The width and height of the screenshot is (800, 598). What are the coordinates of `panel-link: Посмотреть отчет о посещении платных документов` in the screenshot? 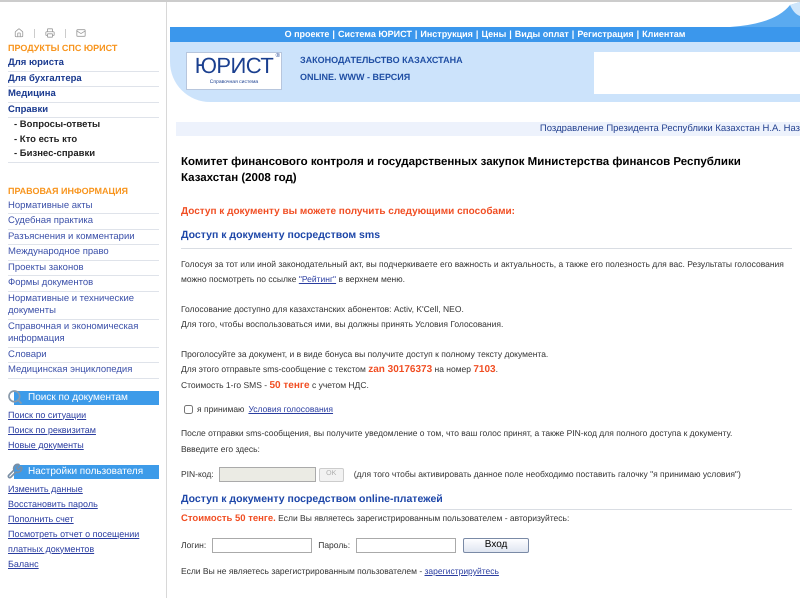 It's located at (83, 541).